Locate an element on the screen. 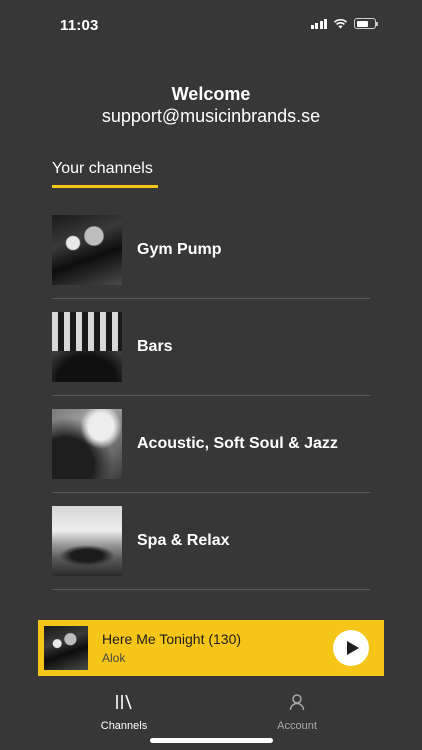  play-icon is located at coordinates (352, 648).